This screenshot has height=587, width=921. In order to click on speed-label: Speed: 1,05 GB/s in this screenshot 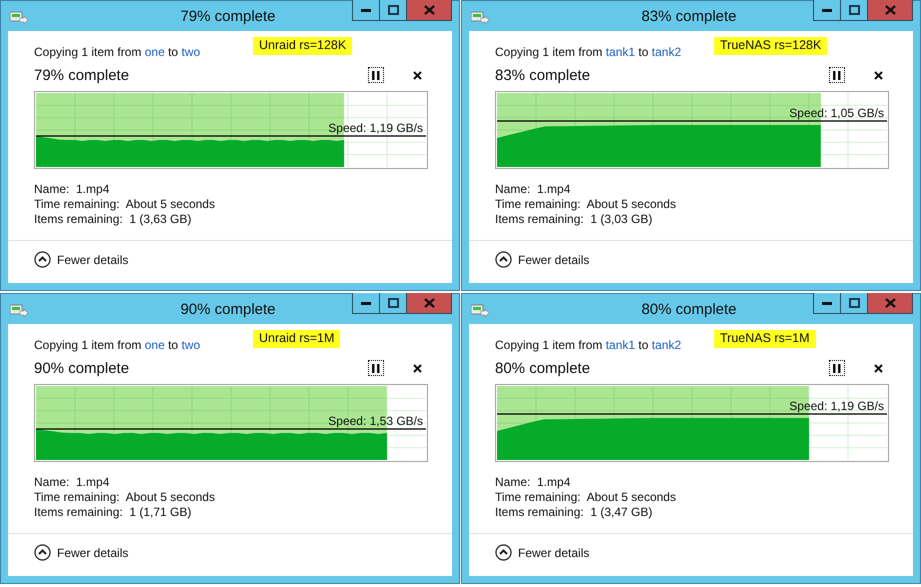, I will do `click(836, 113)`.